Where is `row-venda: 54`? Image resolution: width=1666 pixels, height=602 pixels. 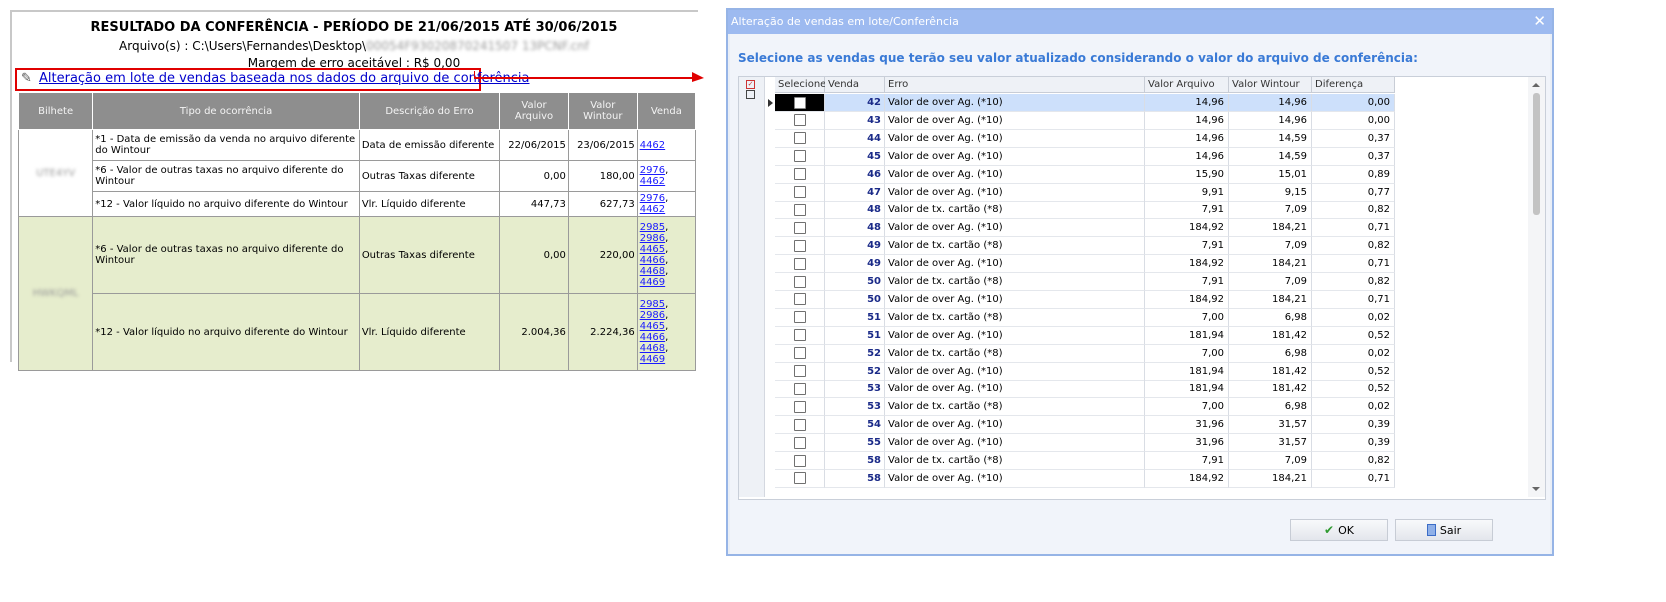 row-venda: 54 is located at coordinates (855, 425).